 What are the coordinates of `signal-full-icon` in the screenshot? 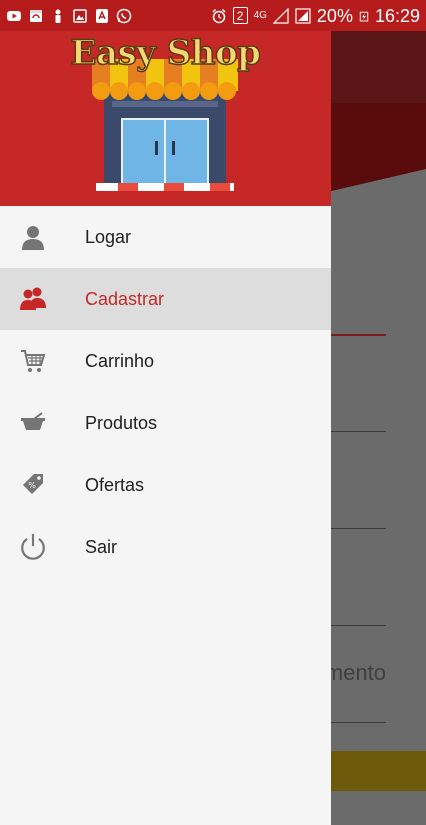 It's located at (303, 15).